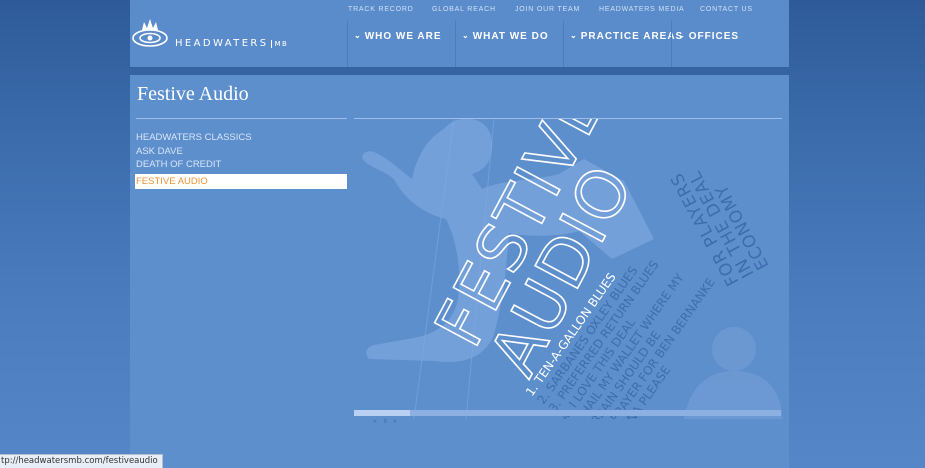 This screenshot has height=468, width=925. Describe the element at coordinates (720, 228) in the screenshot. I see `artwork-tagline: FOR PLAYERS IN THE DEAL ECONOMY` at that location.